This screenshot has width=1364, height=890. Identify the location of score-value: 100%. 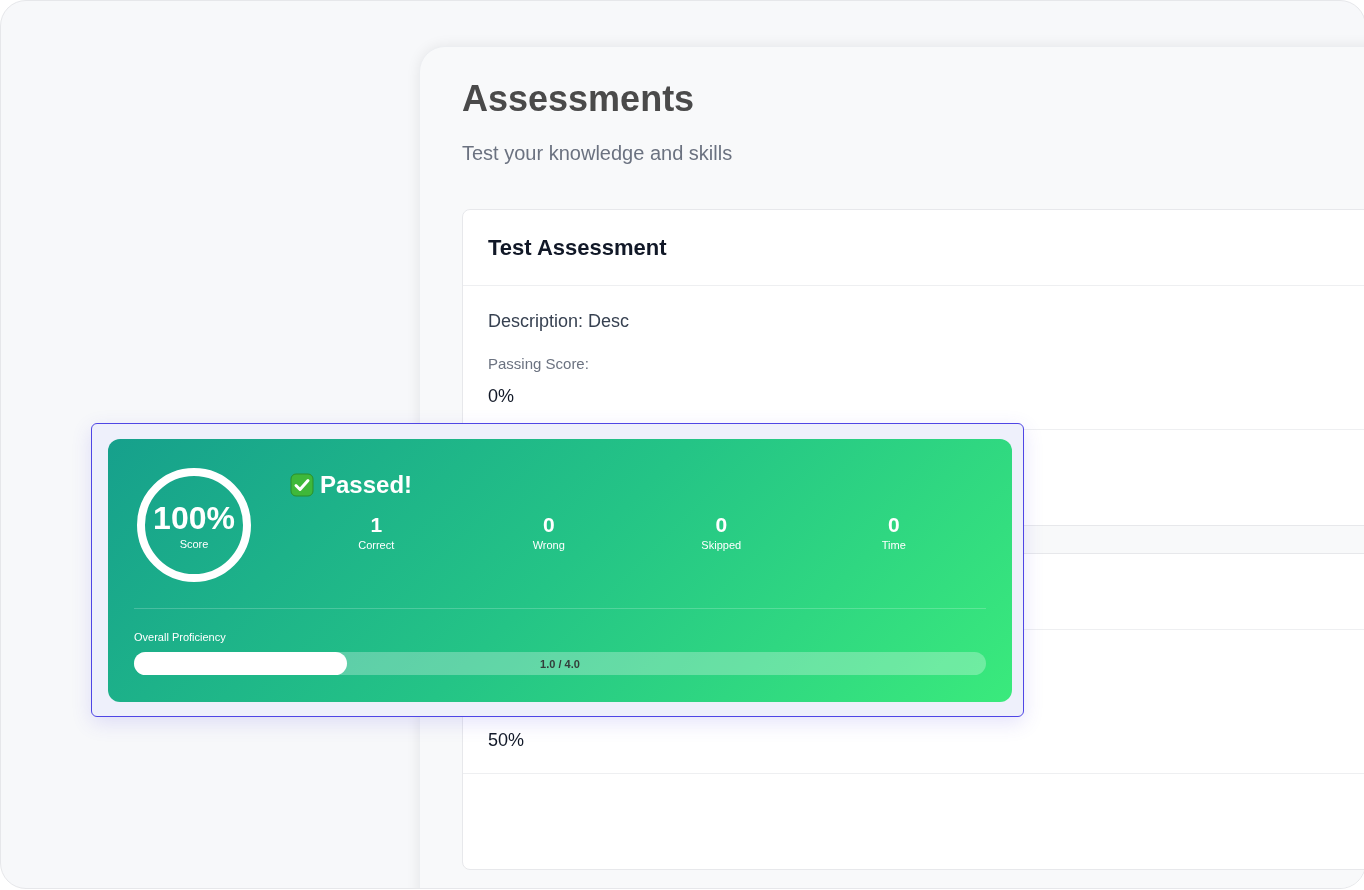
(194, 518).